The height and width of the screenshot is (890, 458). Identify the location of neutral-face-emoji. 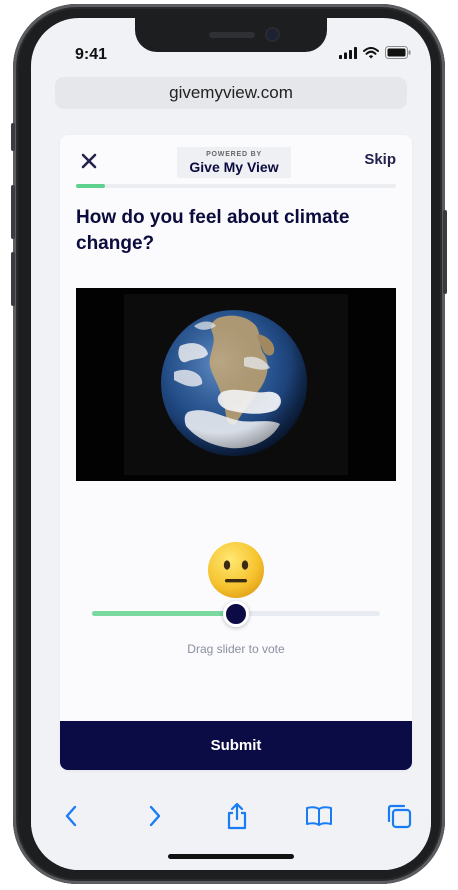
(236, 570).